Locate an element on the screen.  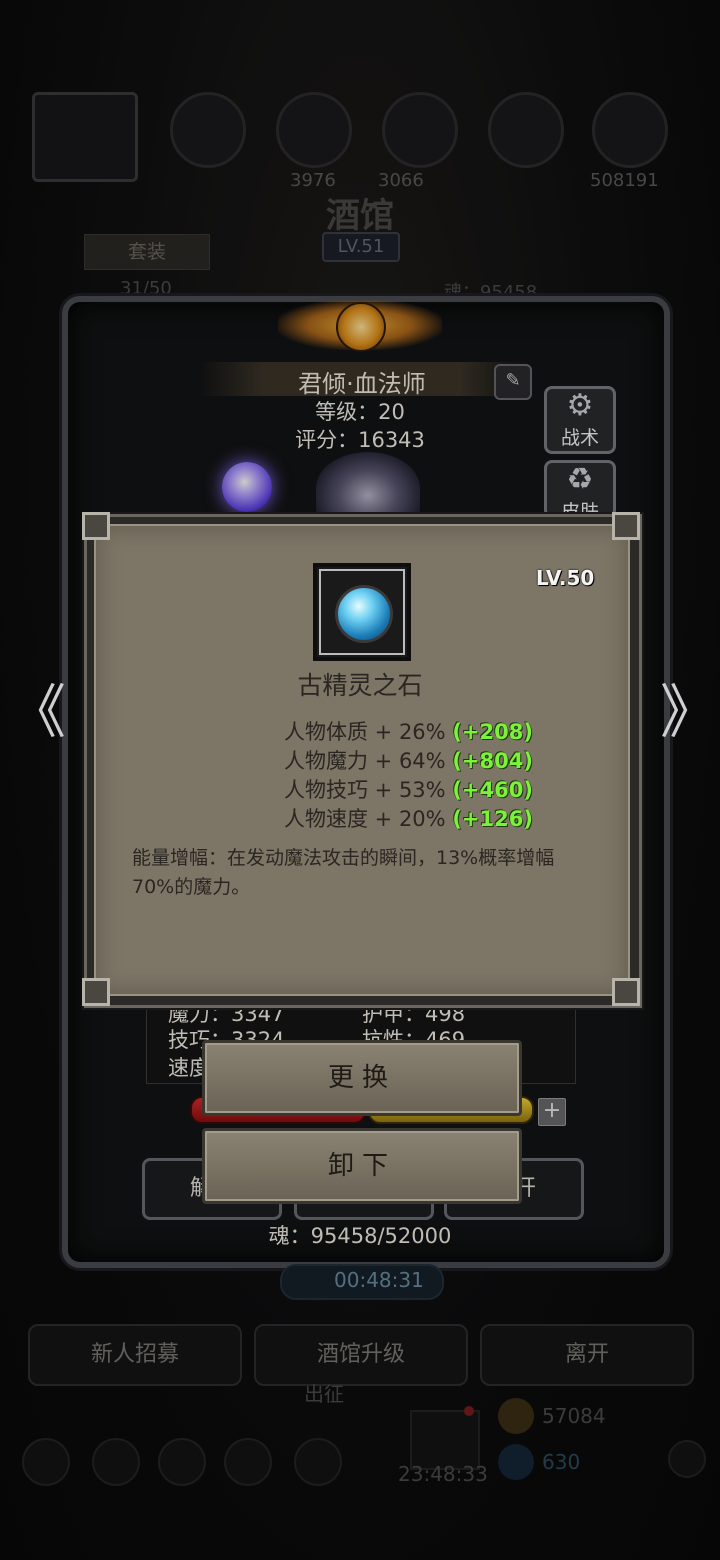
prev-arrow-icon: 《 is located at coordinates (37, 712).